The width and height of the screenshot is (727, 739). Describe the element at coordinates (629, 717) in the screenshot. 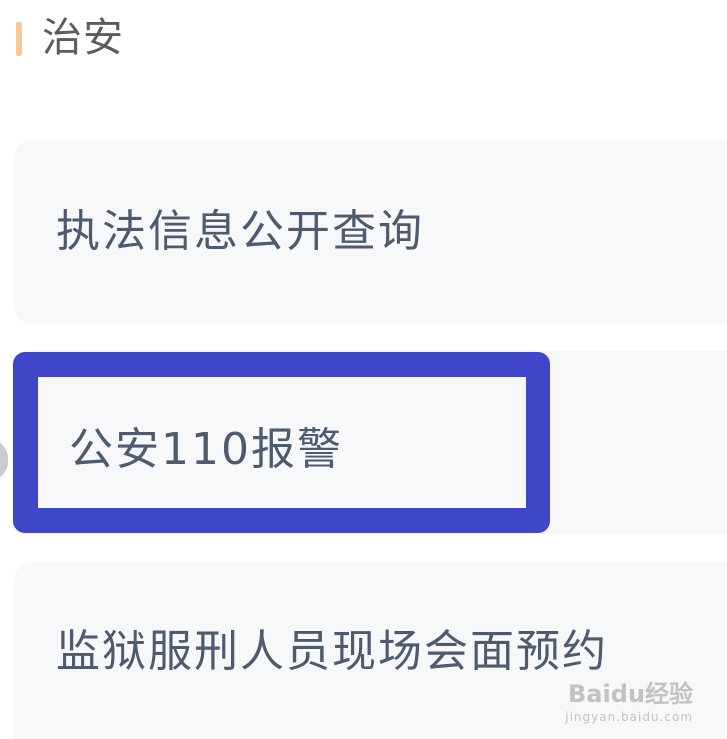

I see `watermark-sub-text: jingyan.baidu.com` at that location.